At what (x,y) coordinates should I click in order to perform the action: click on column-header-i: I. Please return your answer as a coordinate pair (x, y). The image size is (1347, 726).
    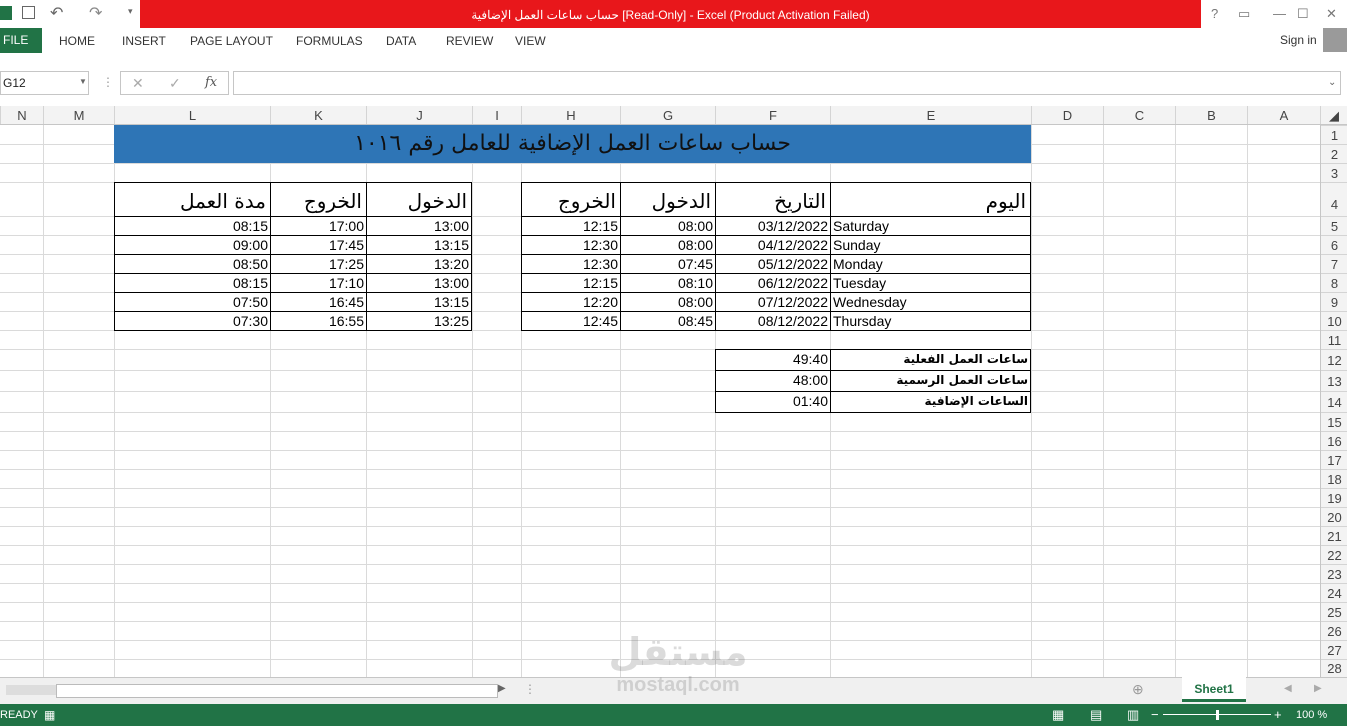
    Looking at the image, I should click on (496, 115).